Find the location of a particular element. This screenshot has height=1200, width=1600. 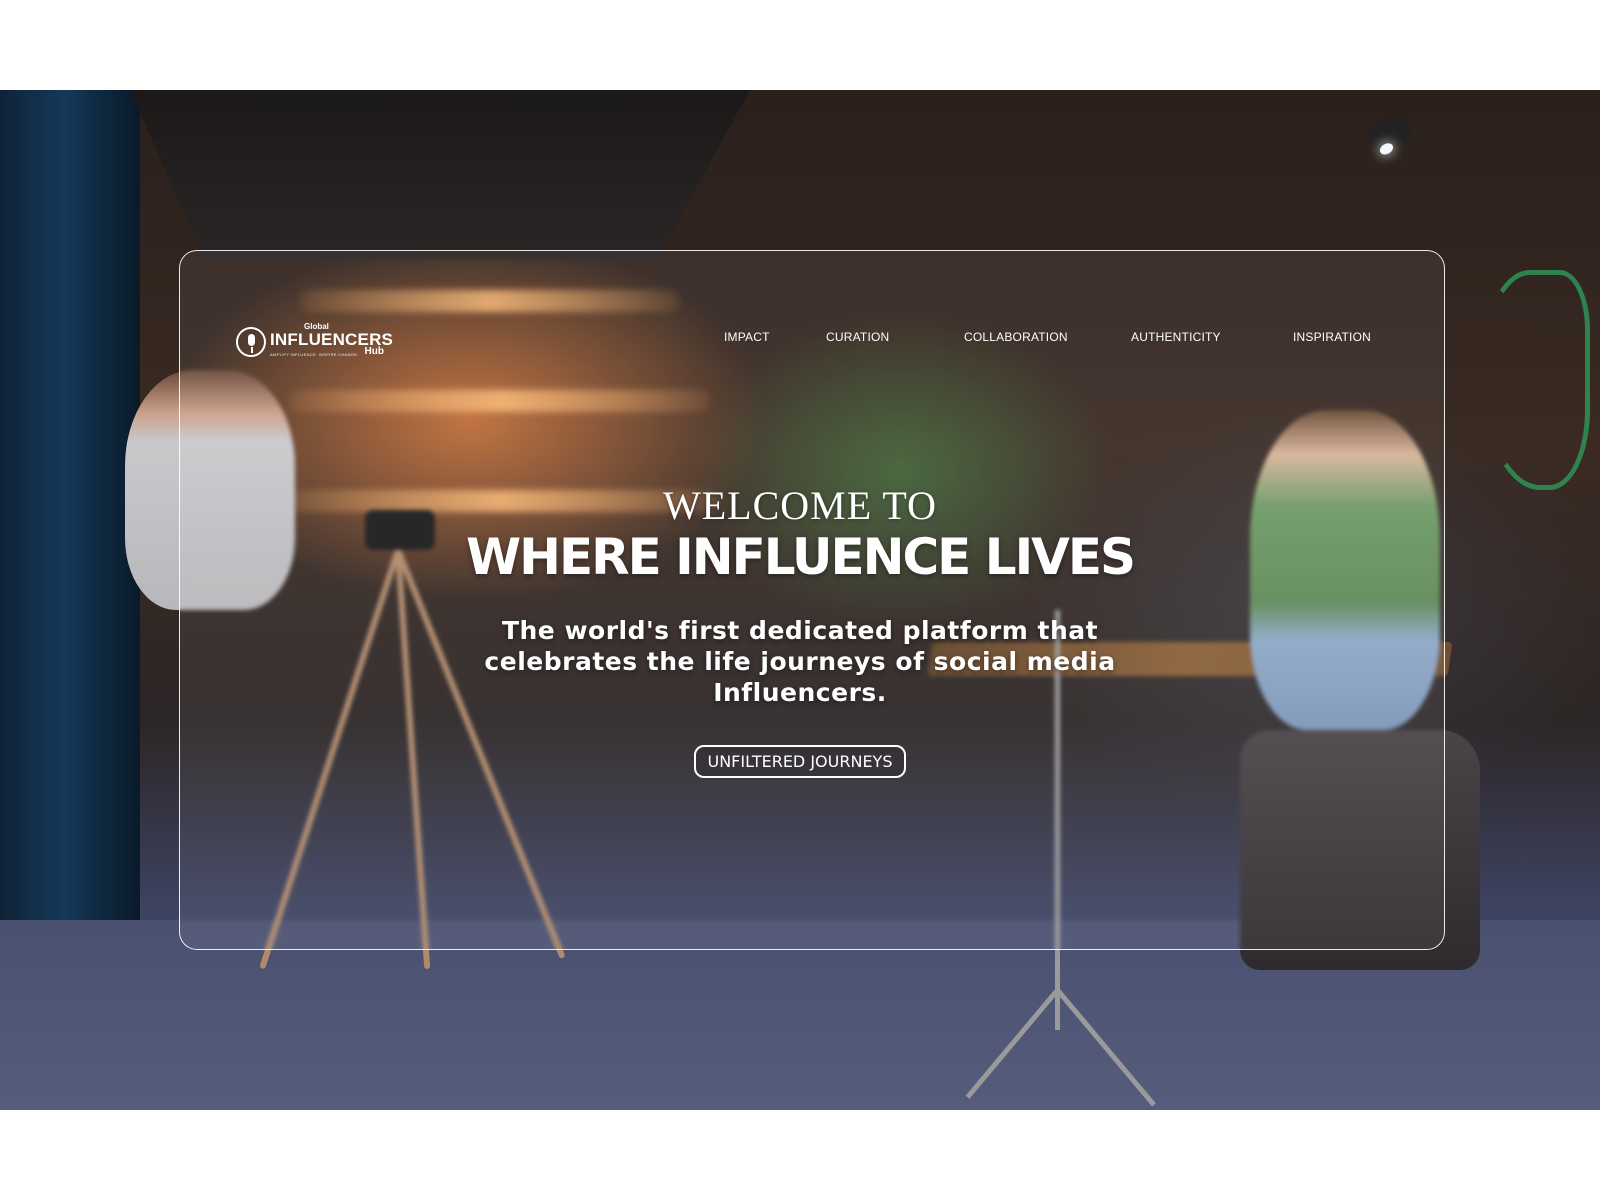

nav-item-inspiration: INSPIRATION is located at coordinates (1332, 337).